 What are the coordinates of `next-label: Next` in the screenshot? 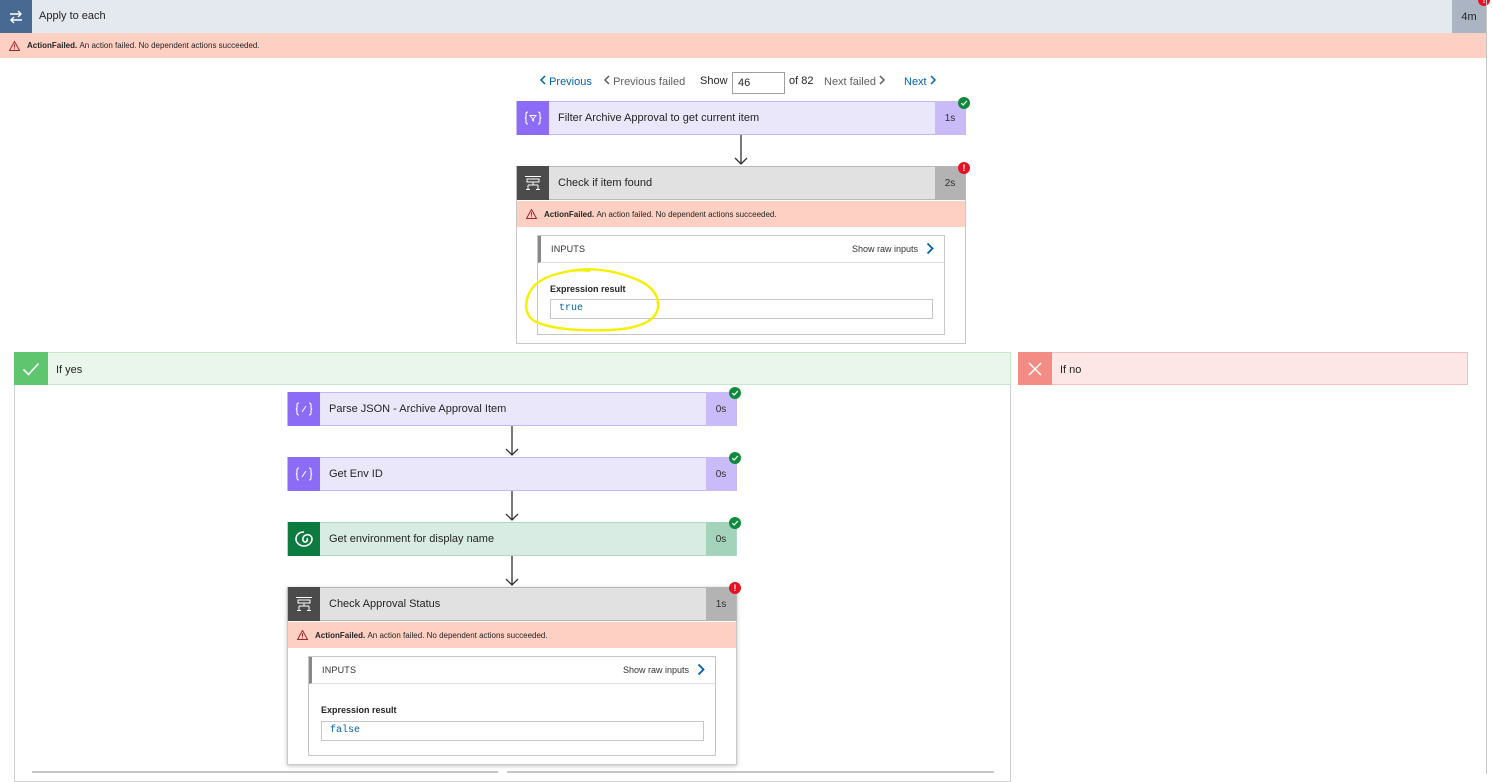 It's located at (915, 82).